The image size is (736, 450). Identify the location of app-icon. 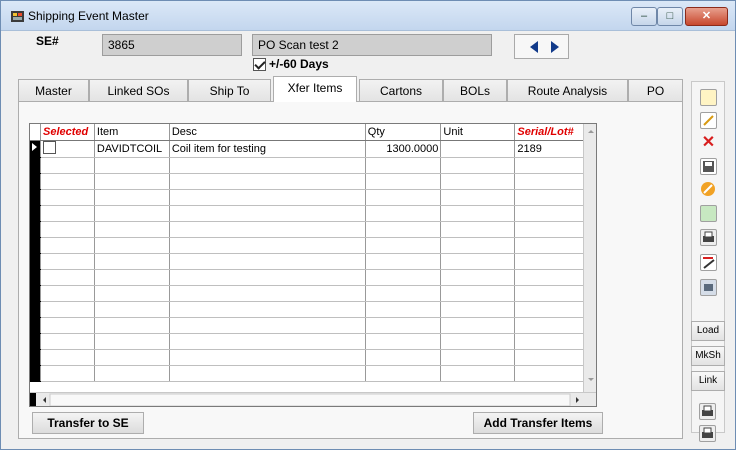
(17, 16).